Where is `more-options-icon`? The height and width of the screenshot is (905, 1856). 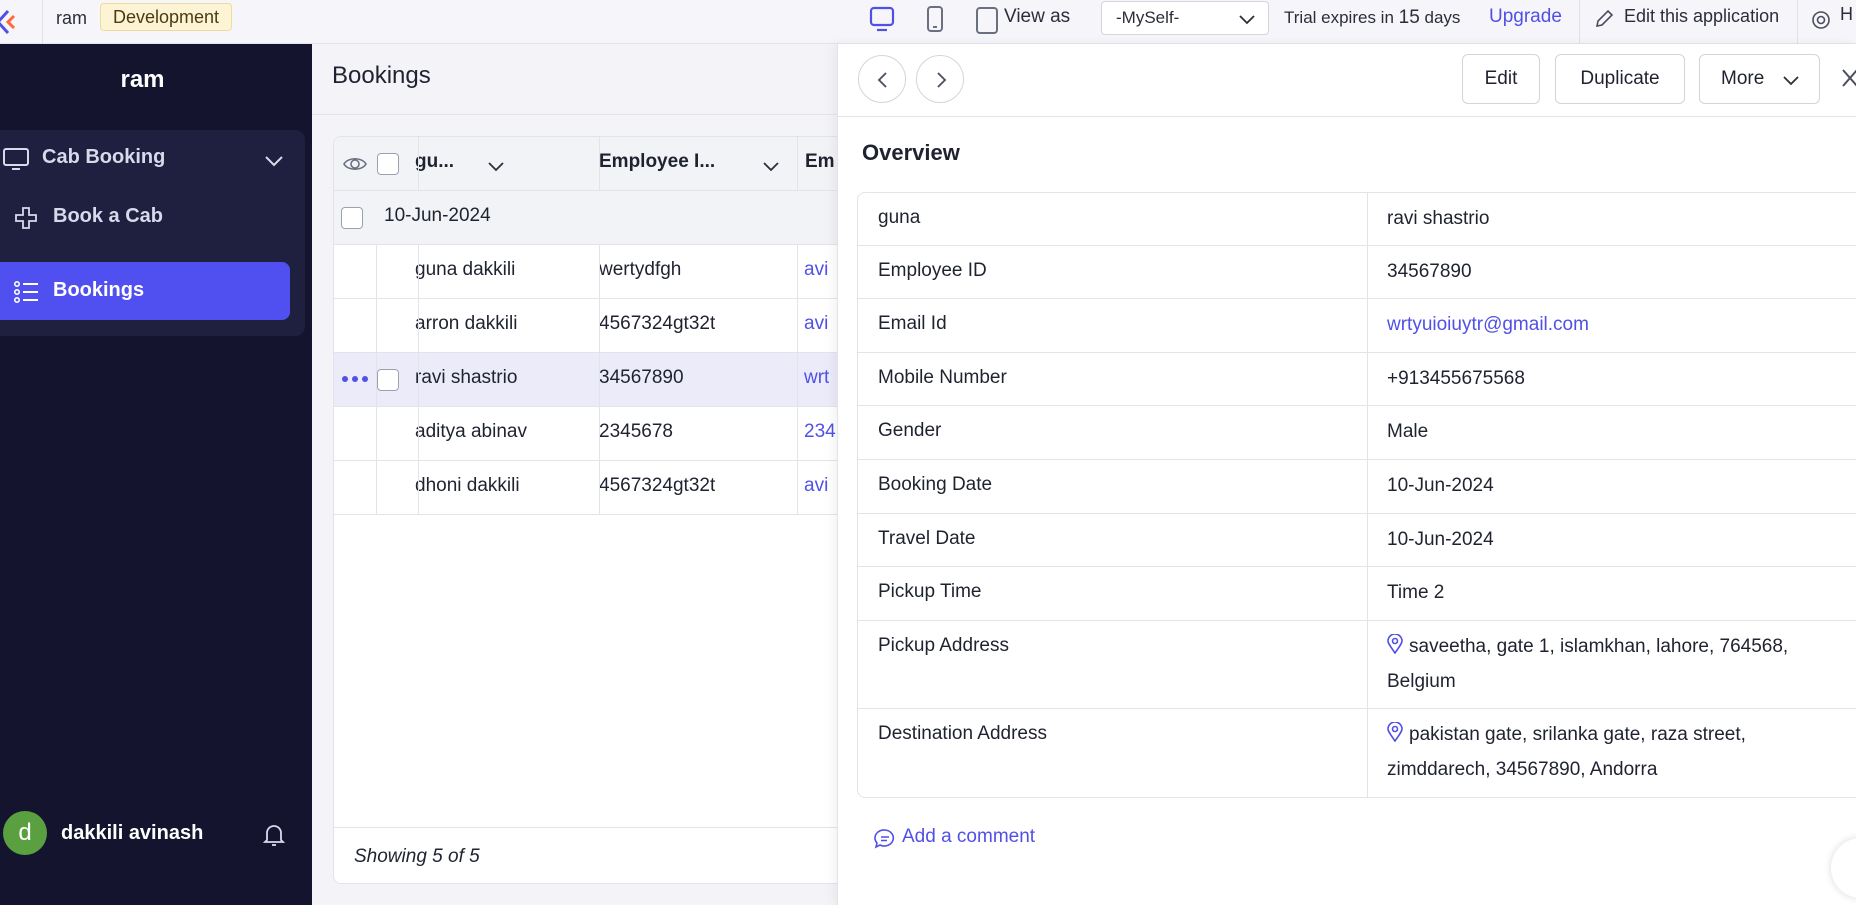
more-options-icon is located at coordinates (355, 379).